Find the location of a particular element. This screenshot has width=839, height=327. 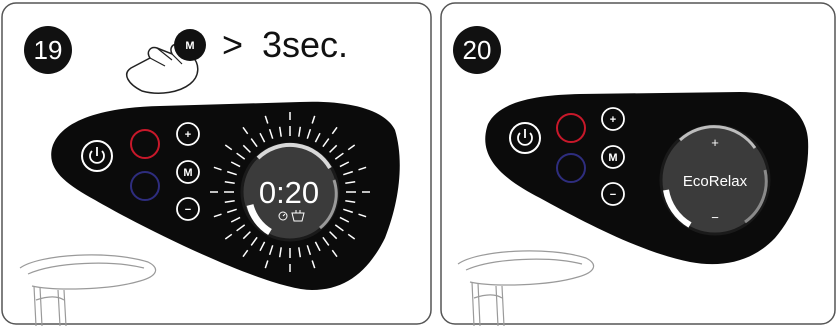

dial-minus-label: − is located at coordinates (715, 217).